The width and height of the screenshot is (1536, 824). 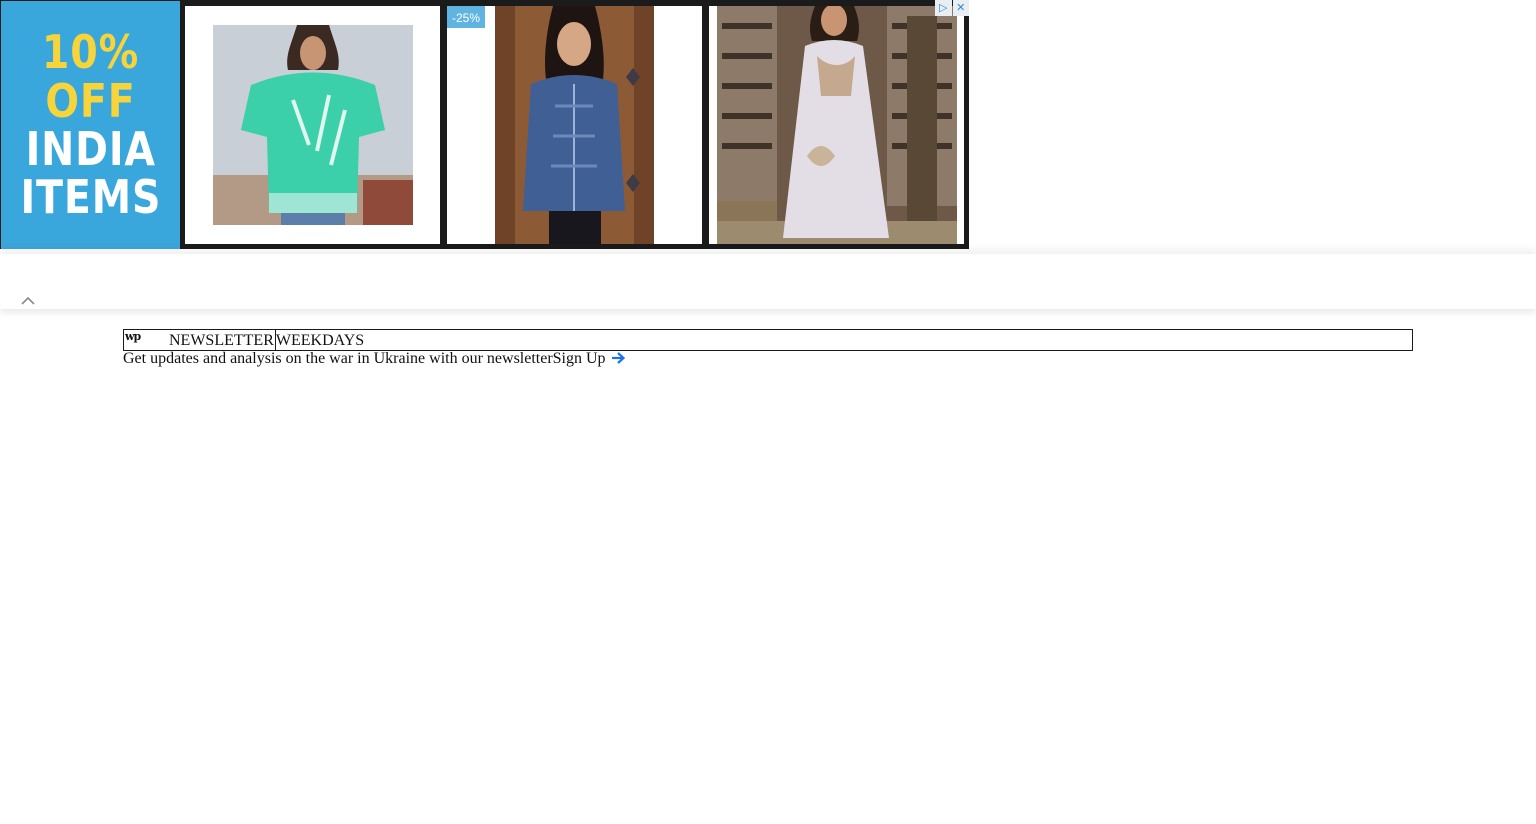 I want to click on newsletter-header: wp NEWSLETTER WEEKDAYS, so click(x=768, y=340).